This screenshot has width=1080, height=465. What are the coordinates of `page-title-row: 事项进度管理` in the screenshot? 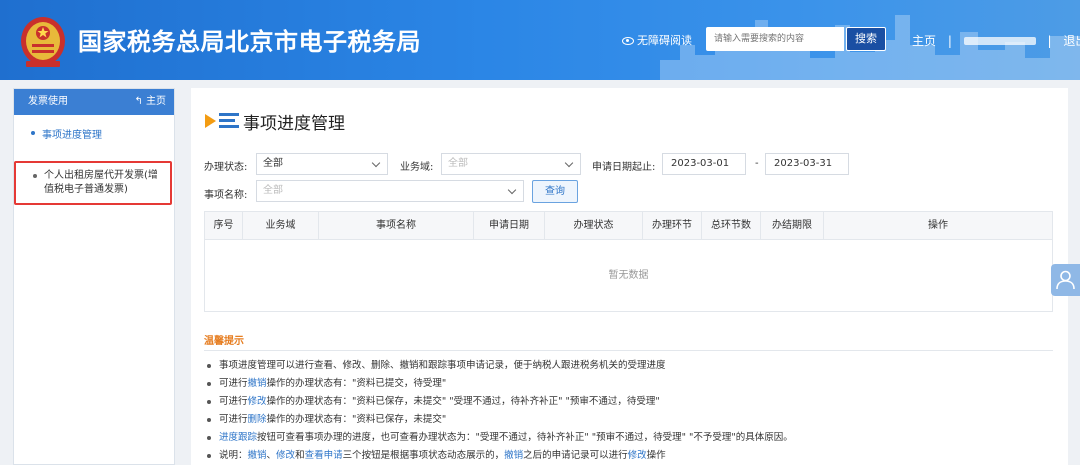 It's located at (275, 121).